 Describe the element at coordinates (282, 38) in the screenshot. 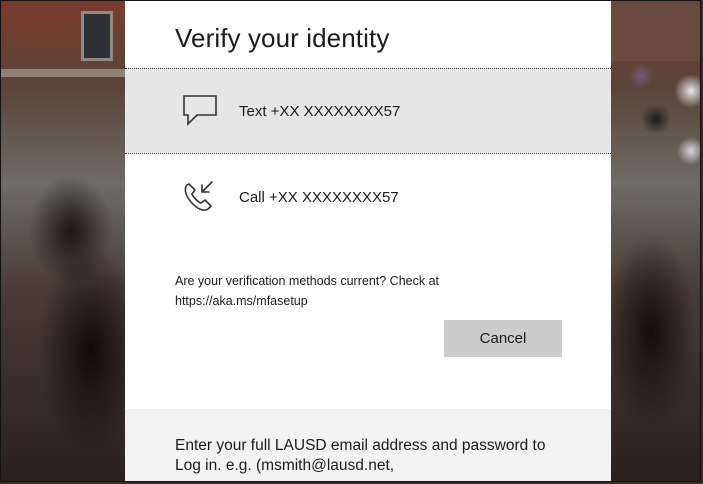

I see `dialog-title: Verify your identity` at that location.